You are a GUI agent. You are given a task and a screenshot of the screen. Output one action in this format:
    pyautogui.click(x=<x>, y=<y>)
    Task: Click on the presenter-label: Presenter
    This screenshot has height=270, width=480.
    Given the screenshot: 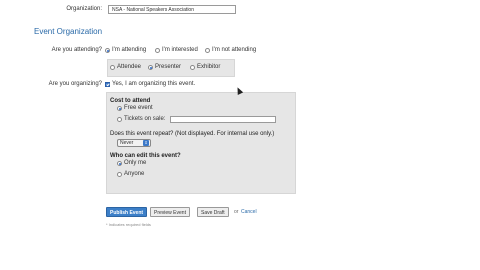 What is the action you would take?
    pyautogui.click(x=168, y=67)
    